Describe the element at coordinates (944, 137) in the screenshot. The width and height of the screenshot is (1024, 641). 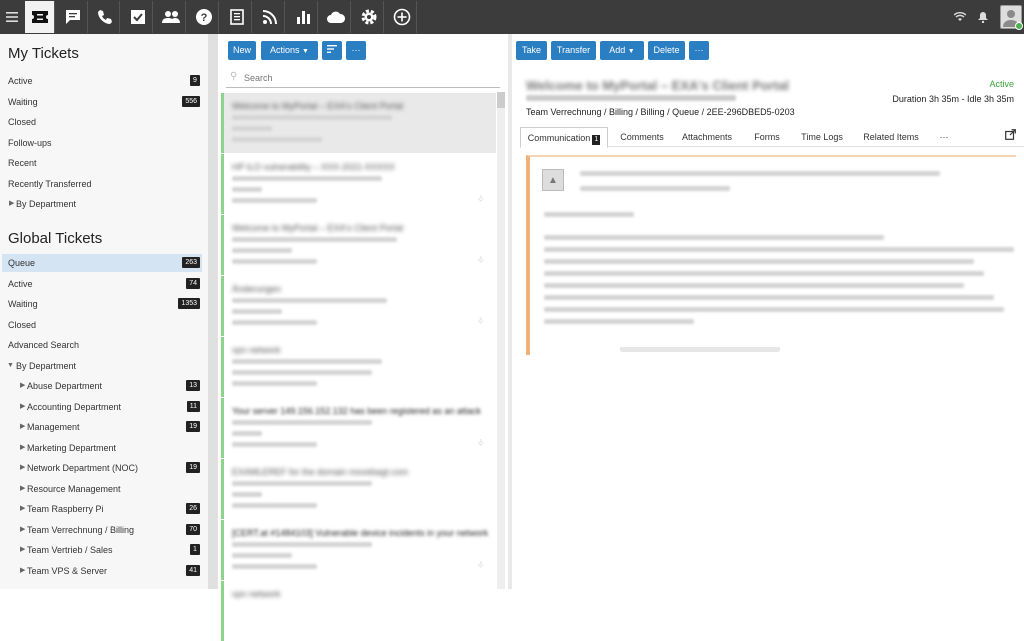
I see `tab-more: ···` at that location.